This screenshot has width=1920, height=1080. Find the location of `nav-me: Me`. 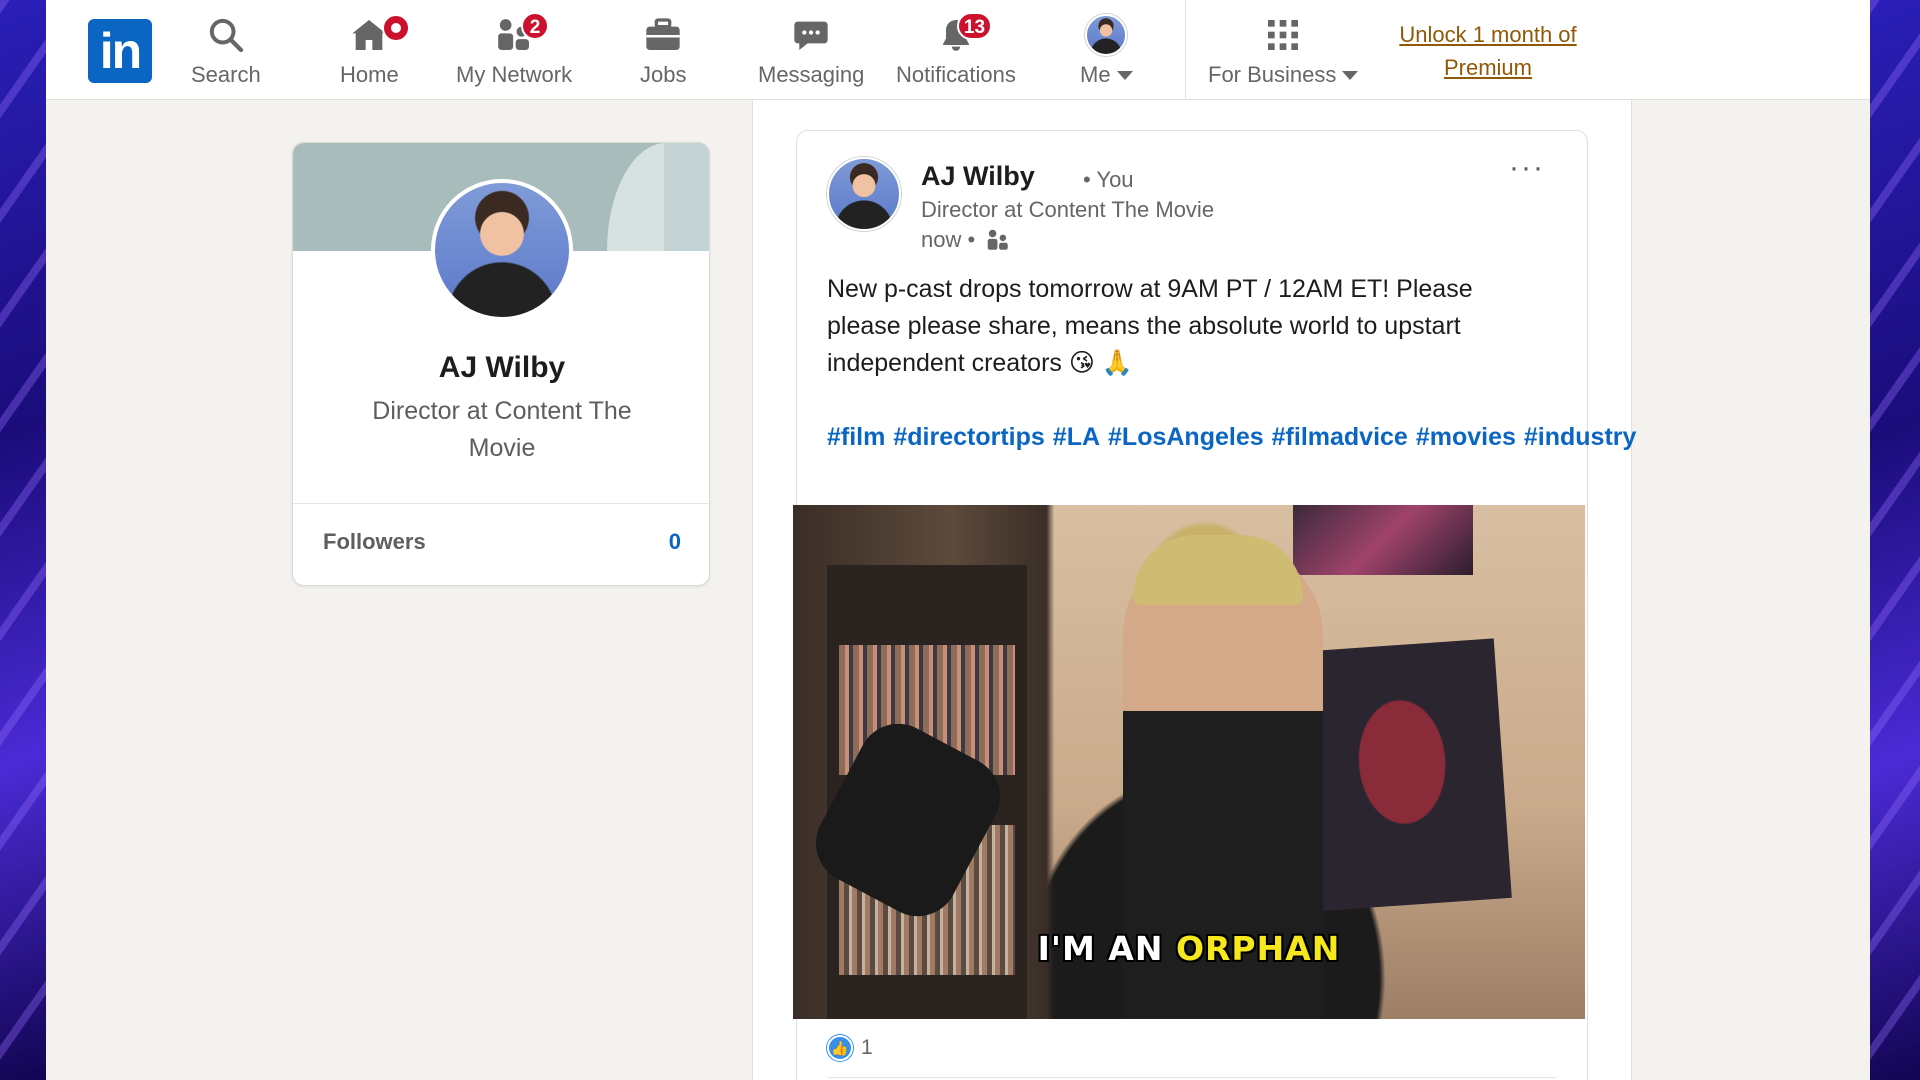

nav-me: Me is located at coordinates (1106, 52).